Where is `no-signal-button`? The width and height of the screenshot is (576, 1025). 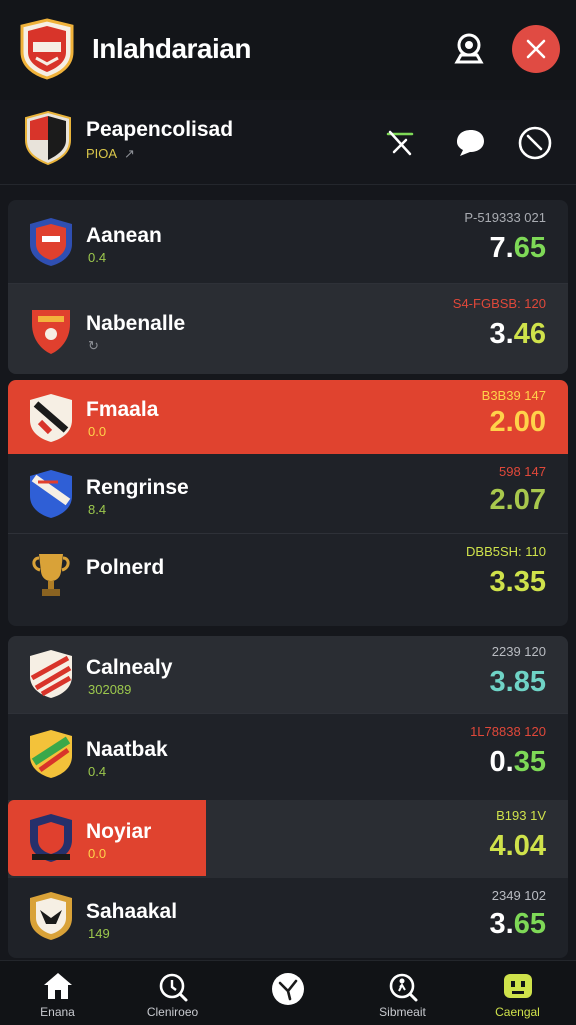 no-signal-button is located at coordinates (400, 142).